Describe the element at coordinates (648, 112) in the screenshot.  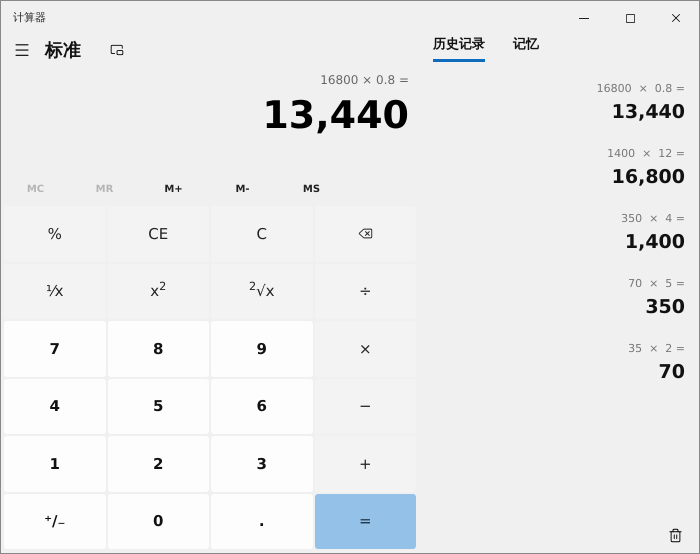
I see `history-result: 13,440` at that location.